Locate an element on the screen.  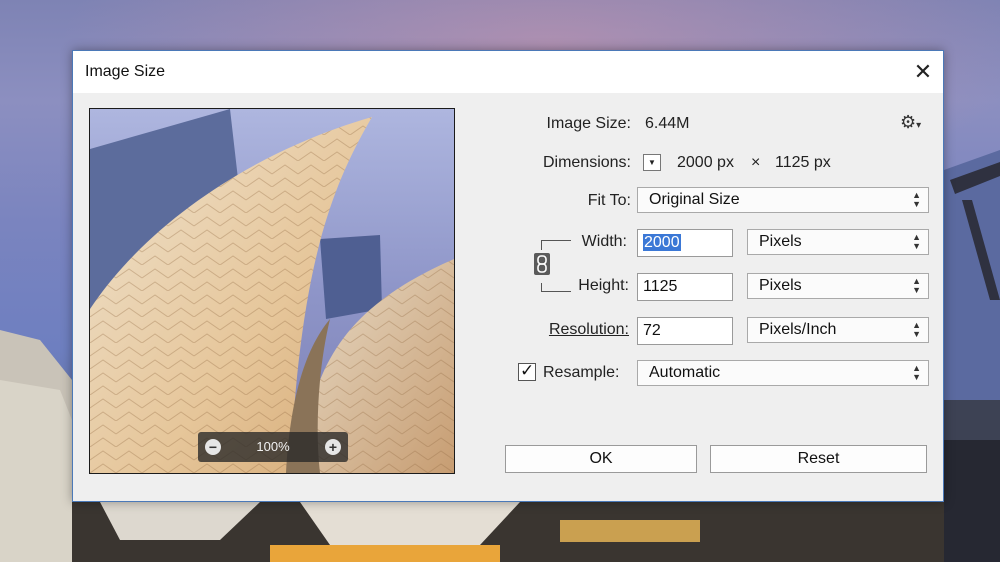
width-unit-select: Pixels ▲ ▼ is located at coordinates (838, 242).